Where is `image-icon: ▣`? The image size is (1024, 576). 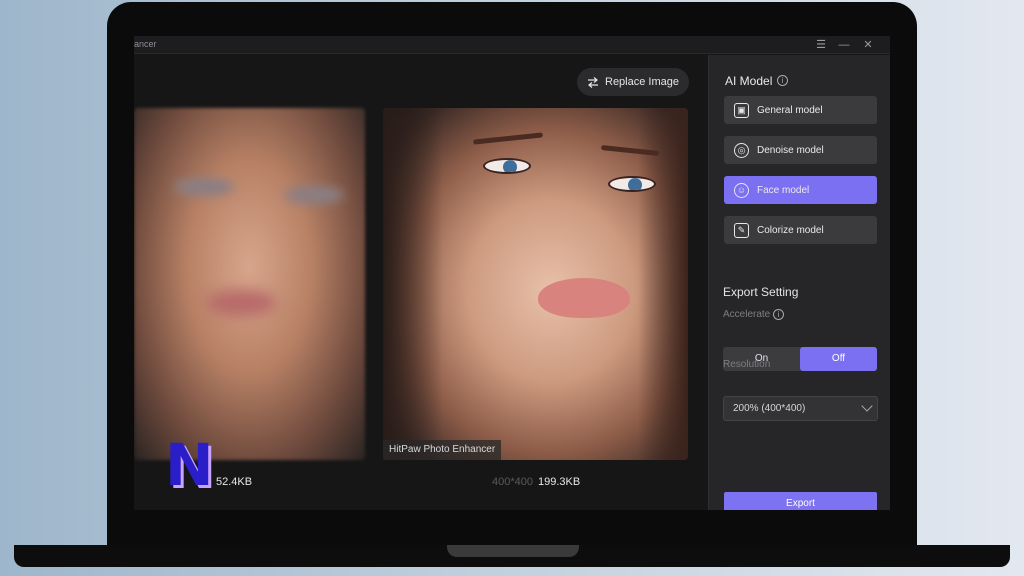 image-icon: ▣ is located at coordinates (741, 110).